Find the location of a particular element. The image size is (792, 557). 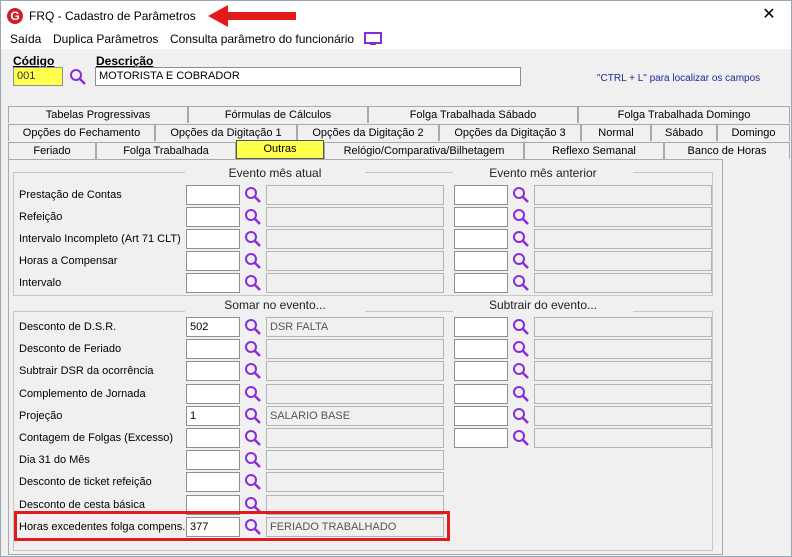

row-label: Desconto de D.S.R. is located at coordinates (68, 327).